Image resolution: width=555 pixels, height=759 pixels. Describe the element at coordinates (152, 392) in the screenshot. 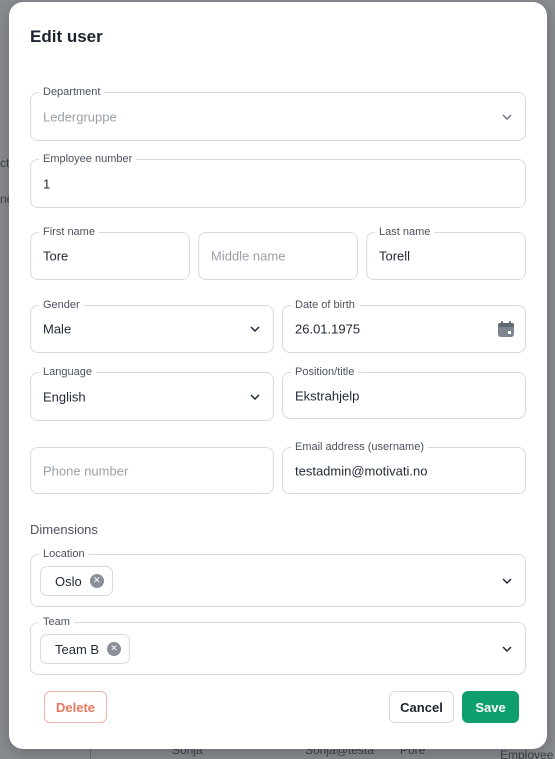

I see `language-select: Language English` at that location.